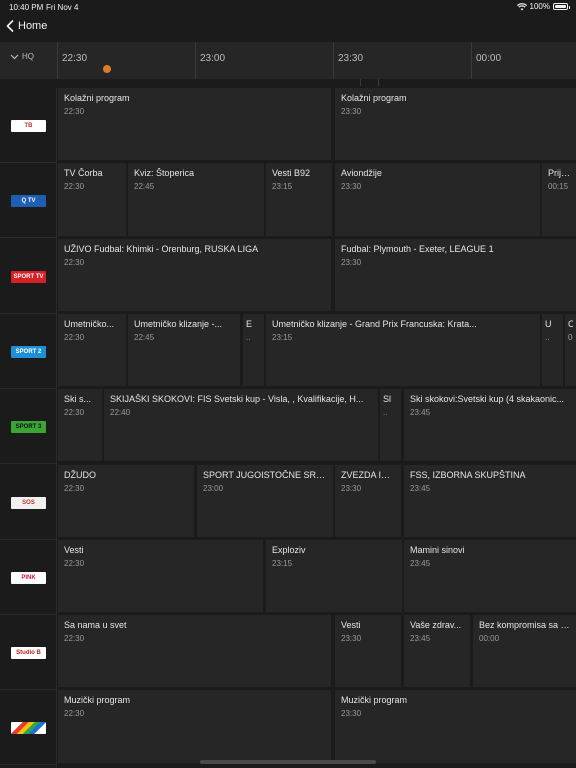  Describe the element at coordinates (14, 56) in the screenshot. I see `chevron-down-icon` at that location.